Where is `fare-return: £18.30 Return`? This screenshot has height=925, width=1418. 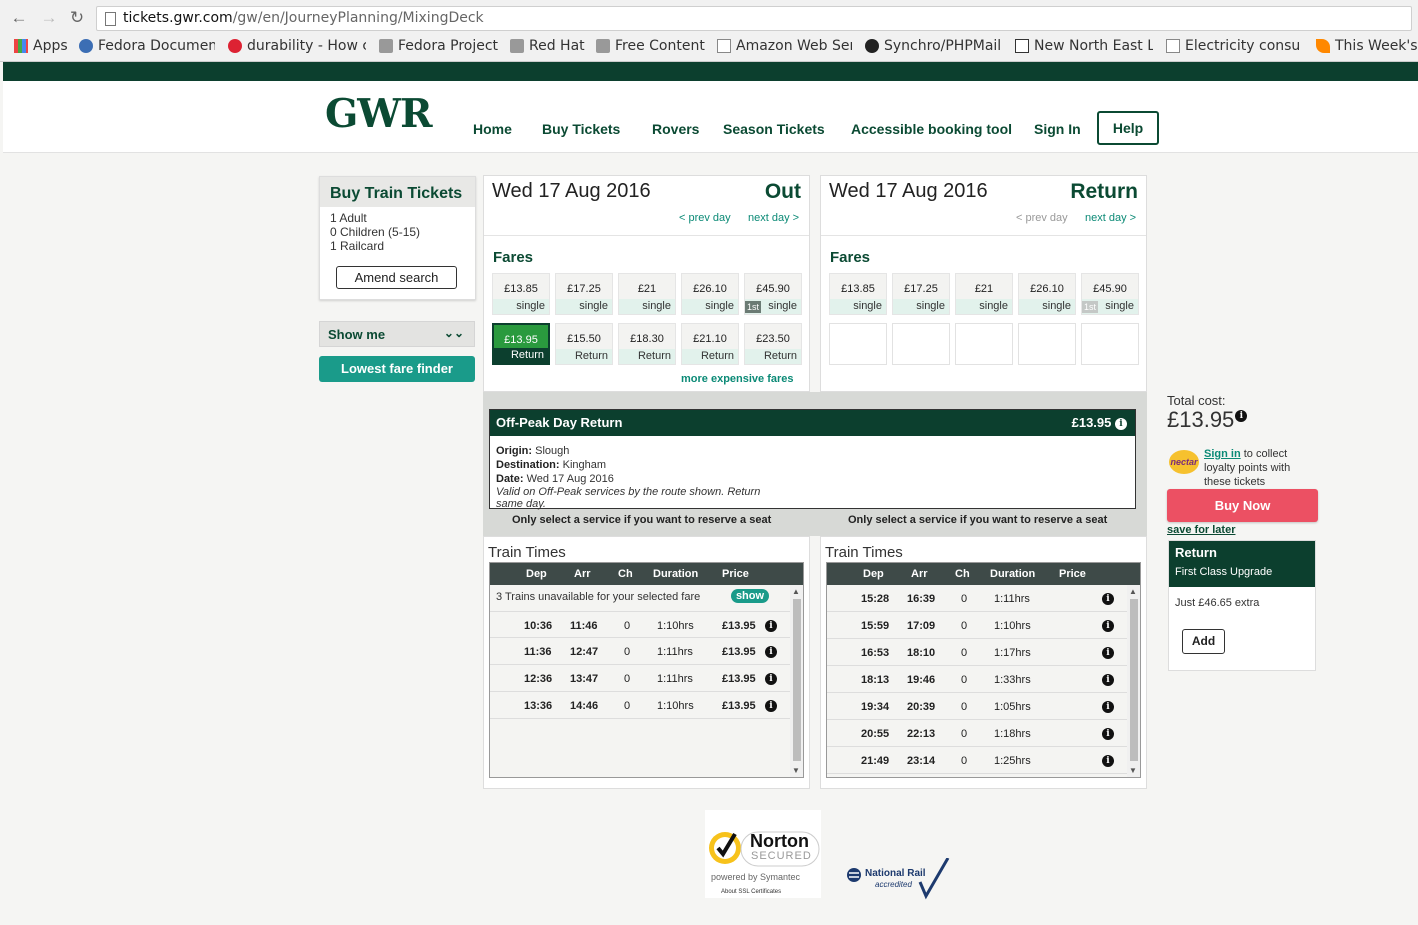
fare-return: £18.30 Return is located at coordinates (647, 344).